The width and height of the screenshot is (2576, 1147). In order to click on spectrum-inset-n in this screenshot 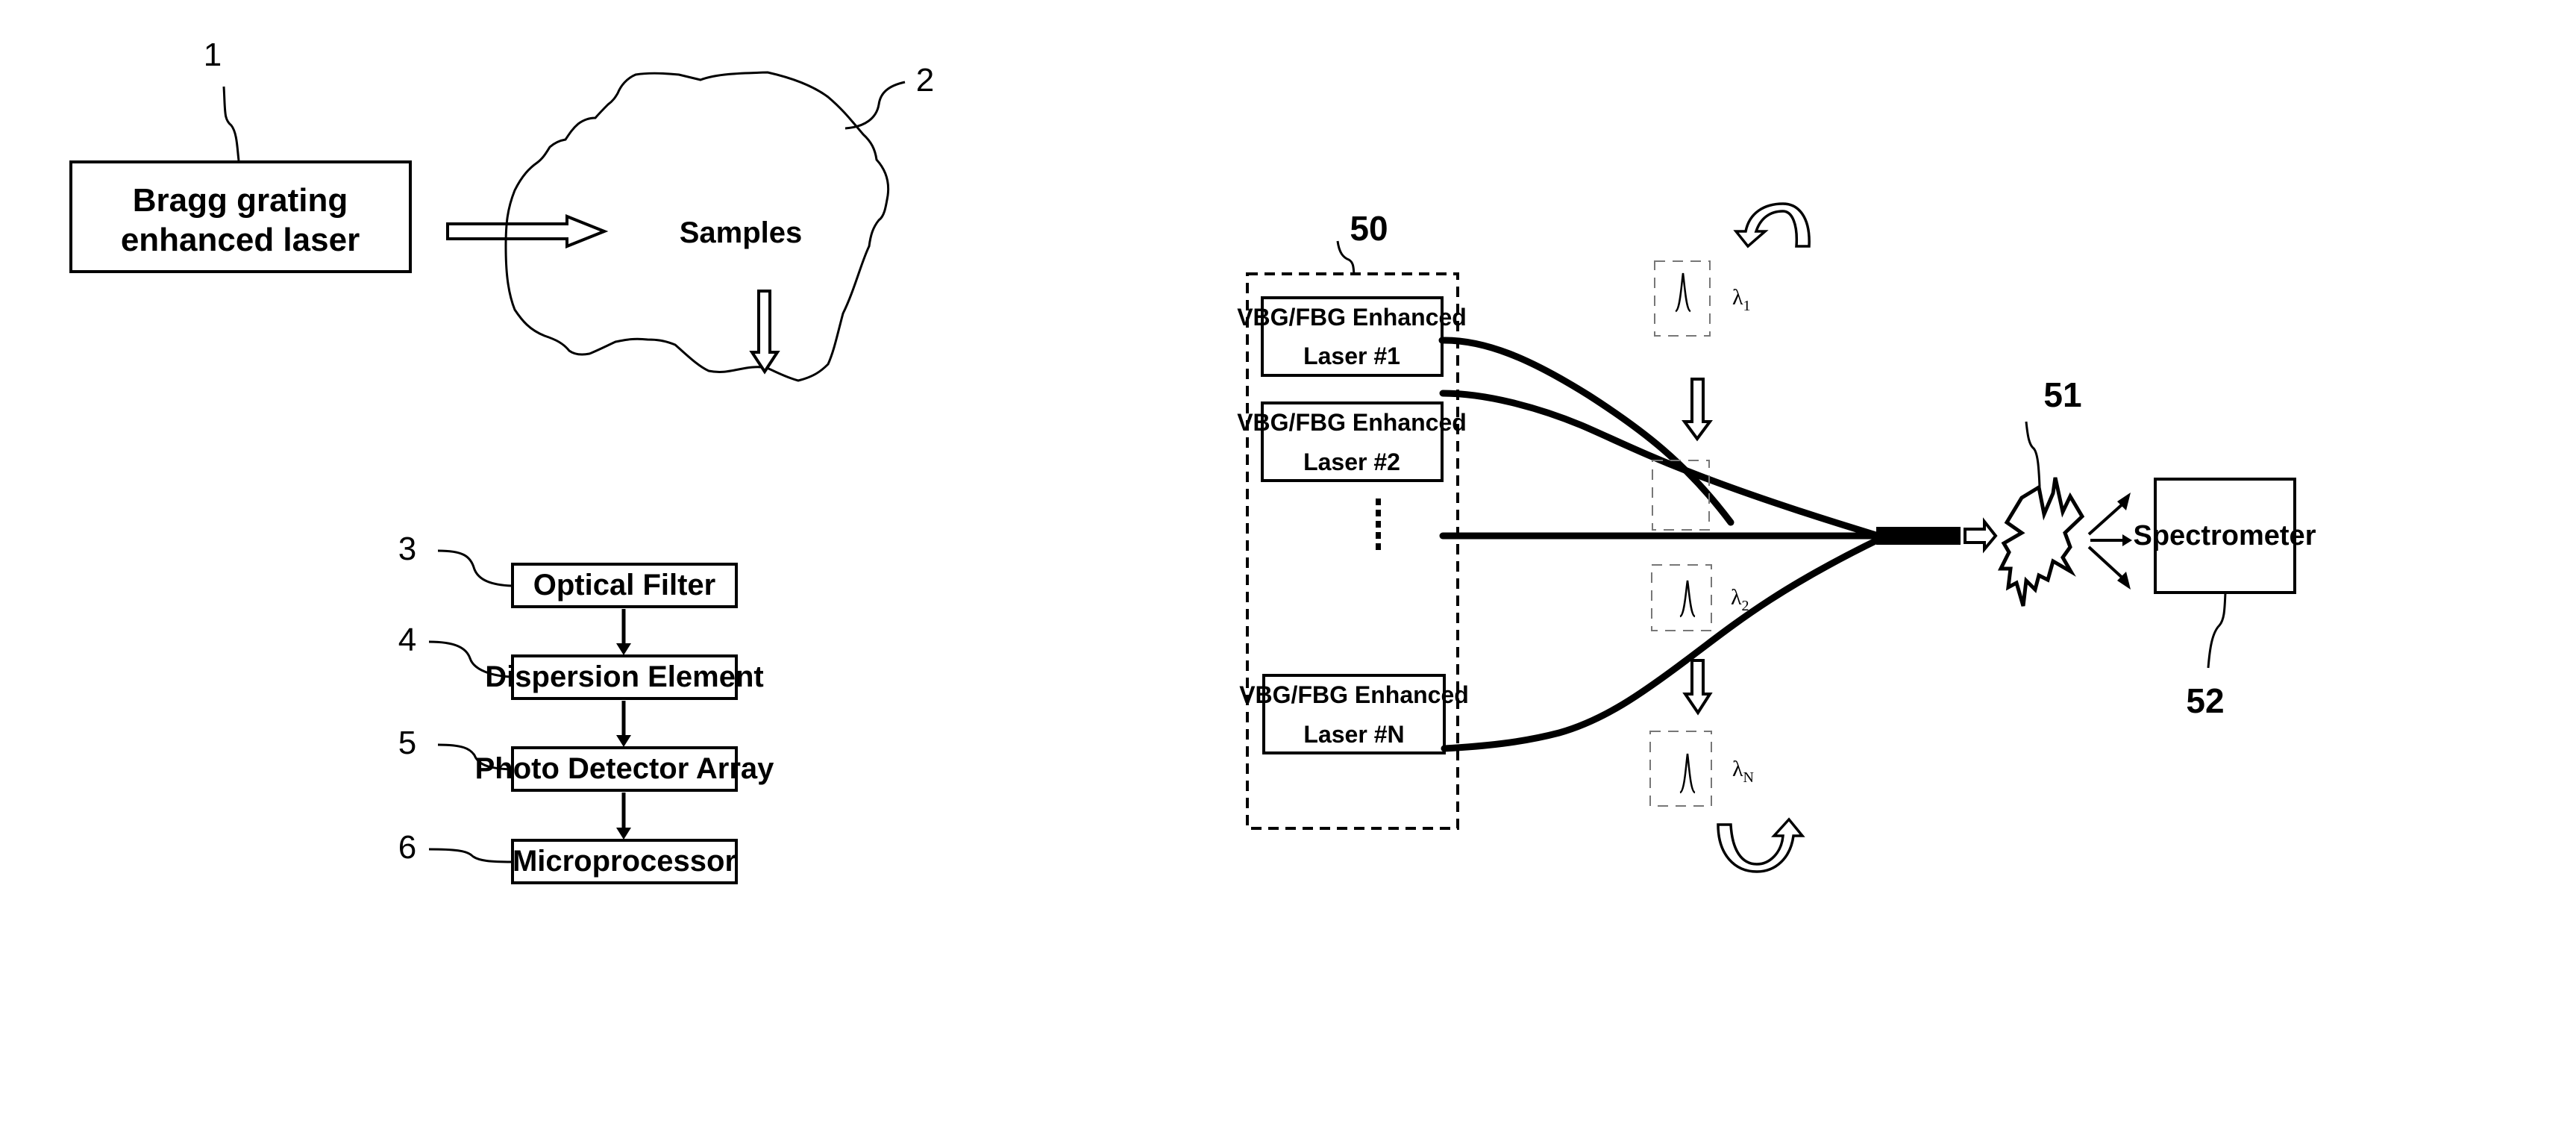, I will do `click(1680, 769)`.